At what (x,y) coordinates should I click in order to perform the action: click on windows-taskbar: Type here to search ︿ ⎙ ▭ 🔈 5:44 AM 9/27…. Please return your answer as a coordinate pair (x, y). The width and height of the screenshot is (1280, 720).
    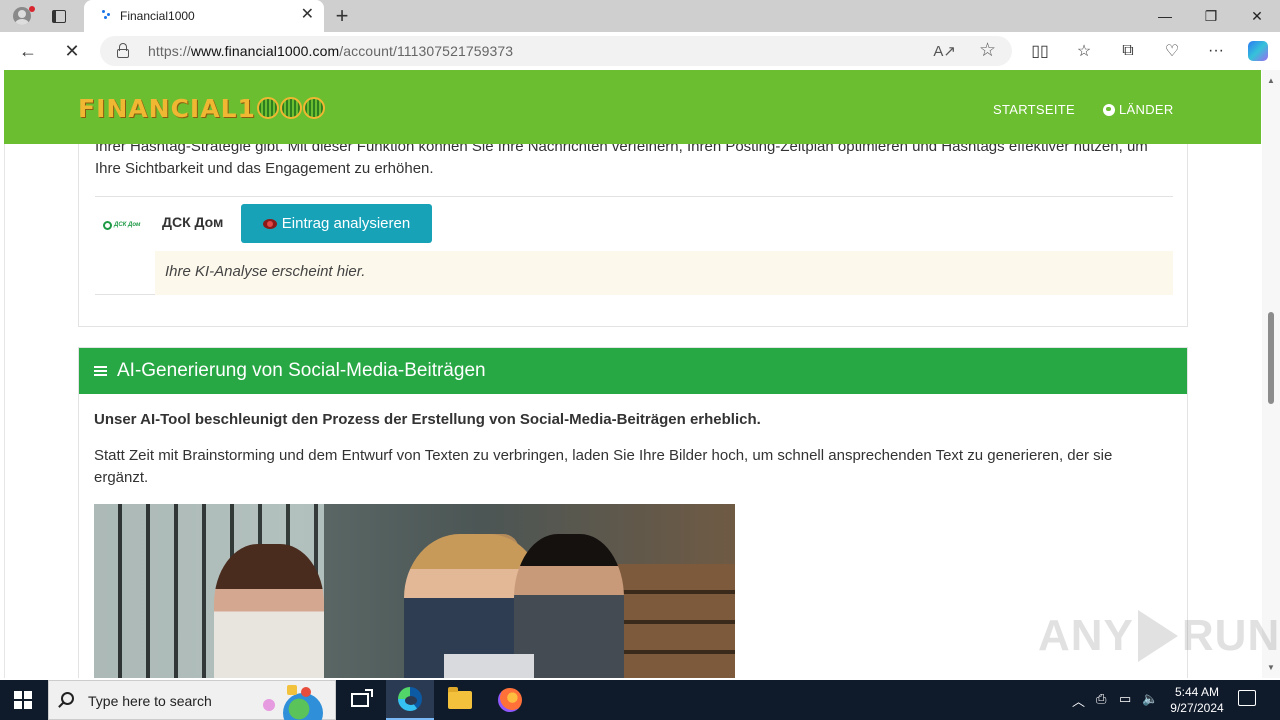
    Looking at the image, I should click on (640, 700).